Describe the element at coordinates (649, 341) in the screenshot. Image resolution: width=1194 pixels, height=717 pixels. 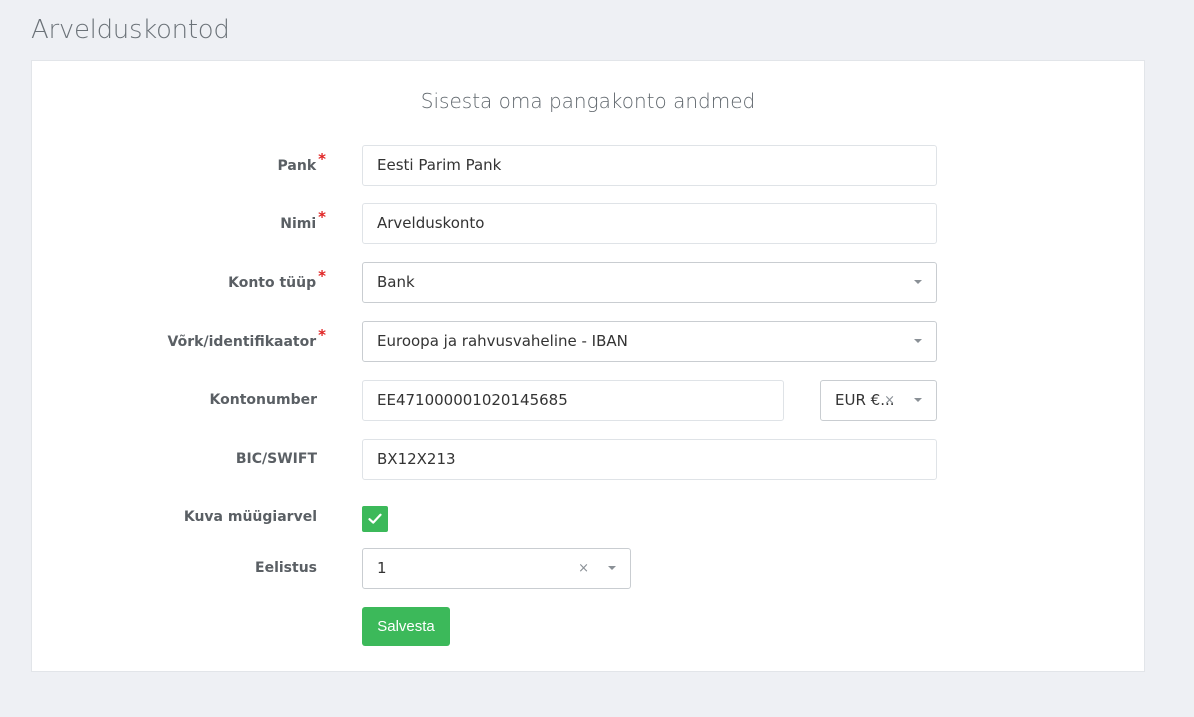
I see `network-select: Euroopa ja rahvusvaheline - IBAN` at that location.